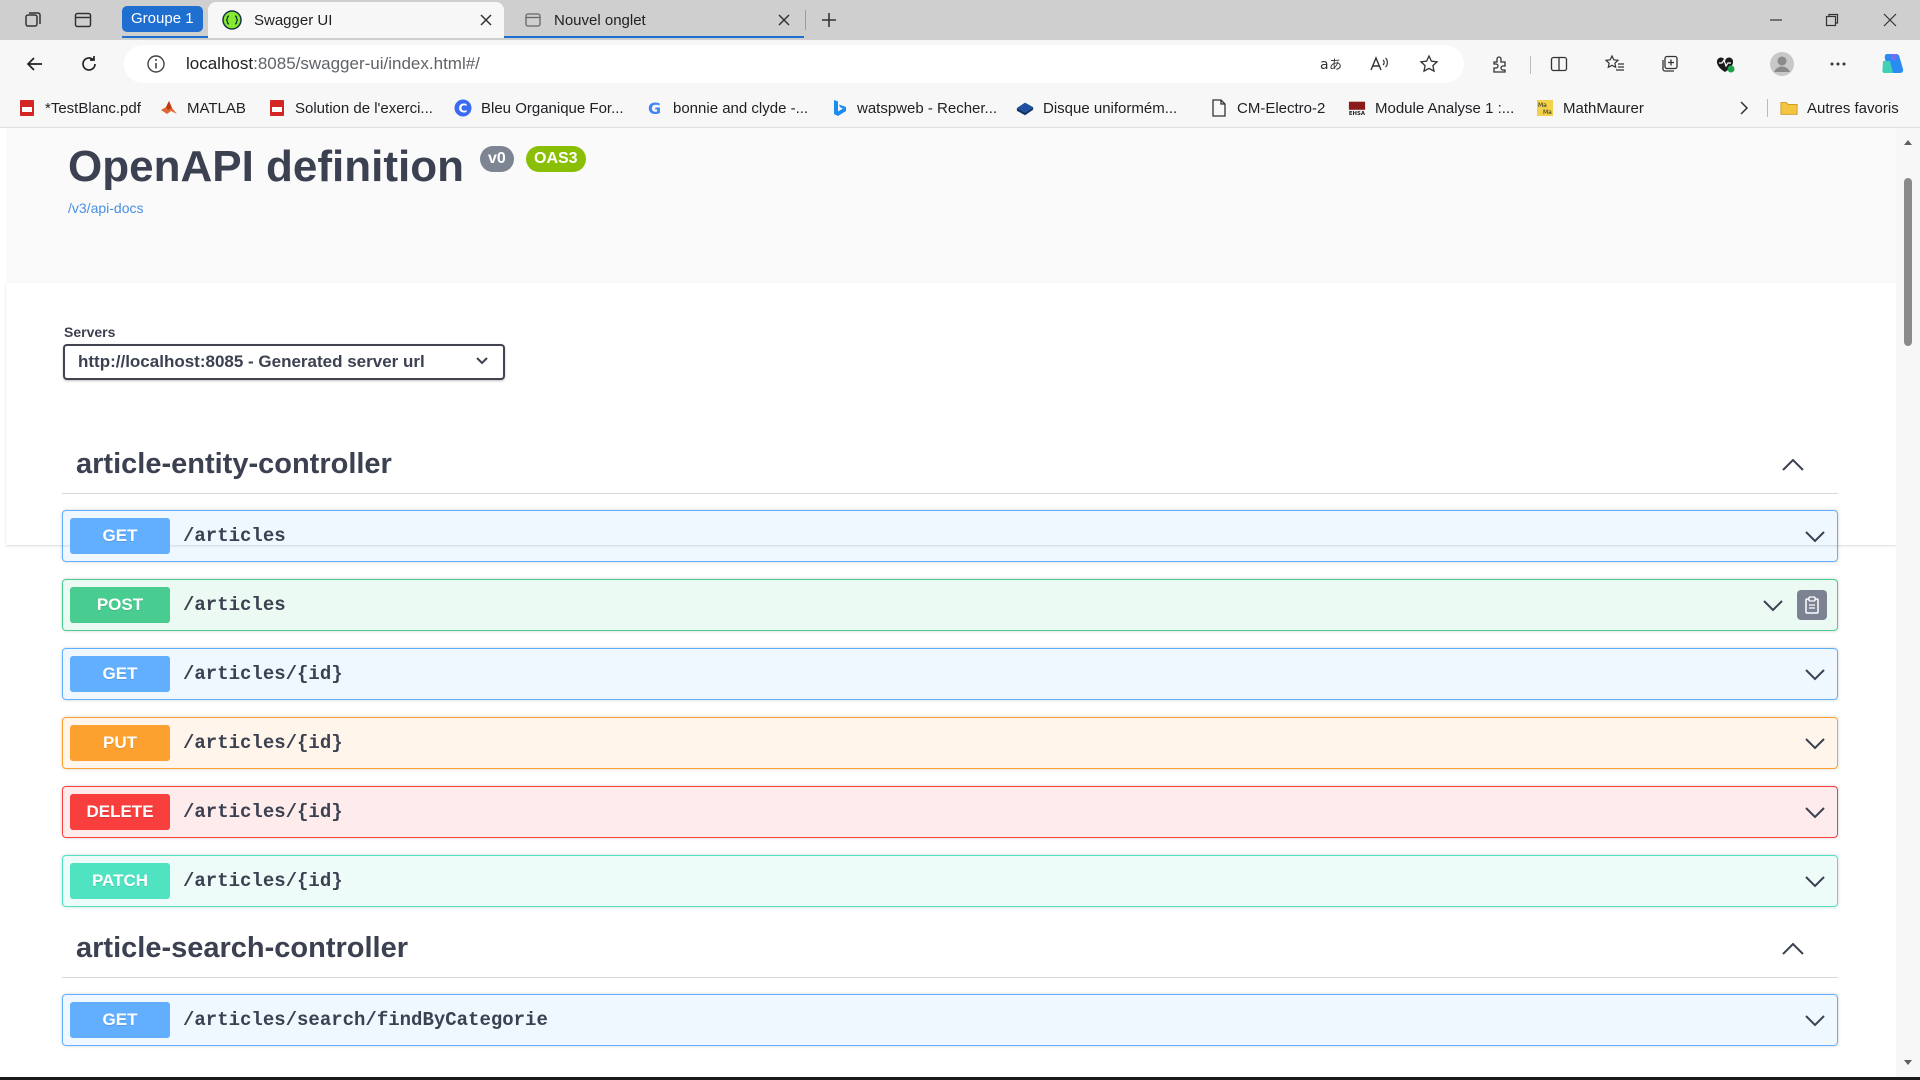 Image resolution: width=1920 pixels, height=1080 pixels. What do you see at coordinates (162, 19) in the screenshot?
I see `tab-group-chip: Groupe 1` at bounding box center [162, 19].